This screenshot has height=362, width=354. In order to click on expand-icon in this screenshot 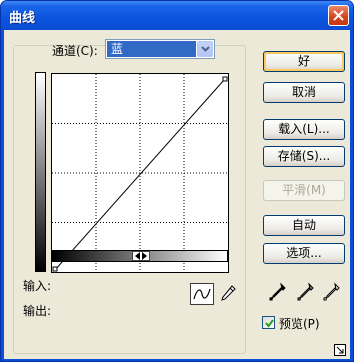, I will do `click(340, 350)`.